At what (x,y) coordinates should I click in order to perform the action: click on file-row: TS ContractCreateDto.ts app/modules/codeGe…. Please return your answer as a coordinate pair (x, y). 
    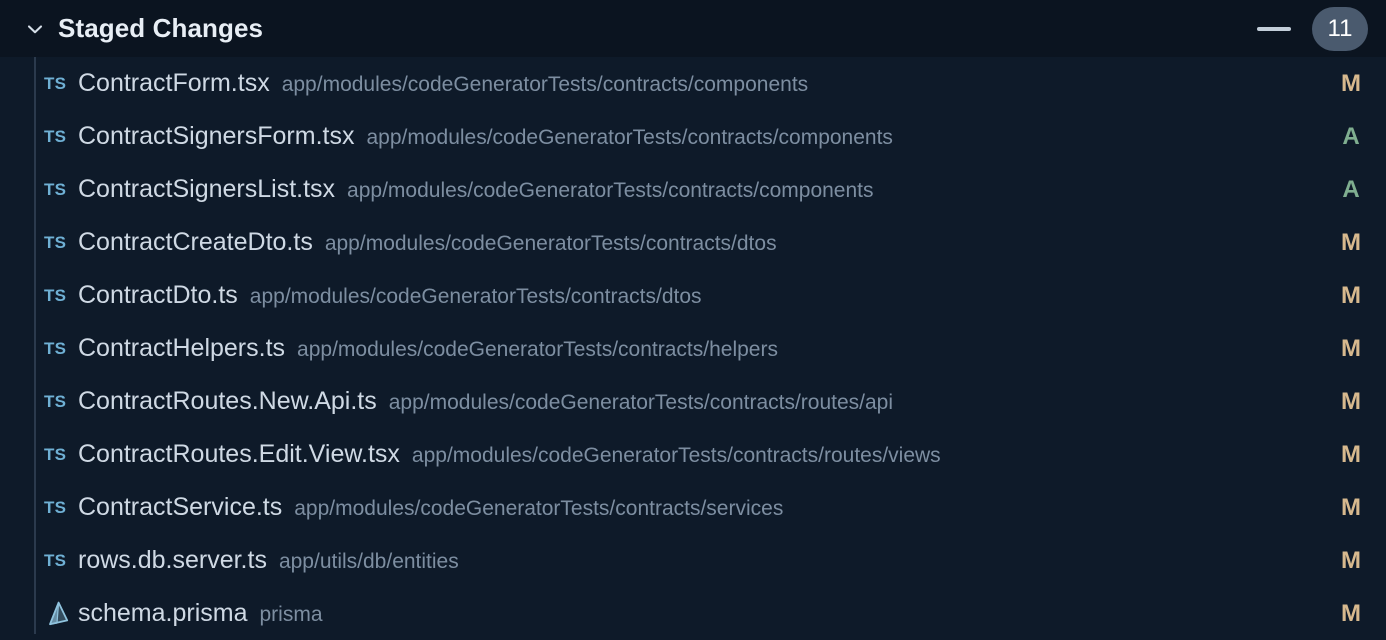
    Looking at the image, I should click on (693, 242).